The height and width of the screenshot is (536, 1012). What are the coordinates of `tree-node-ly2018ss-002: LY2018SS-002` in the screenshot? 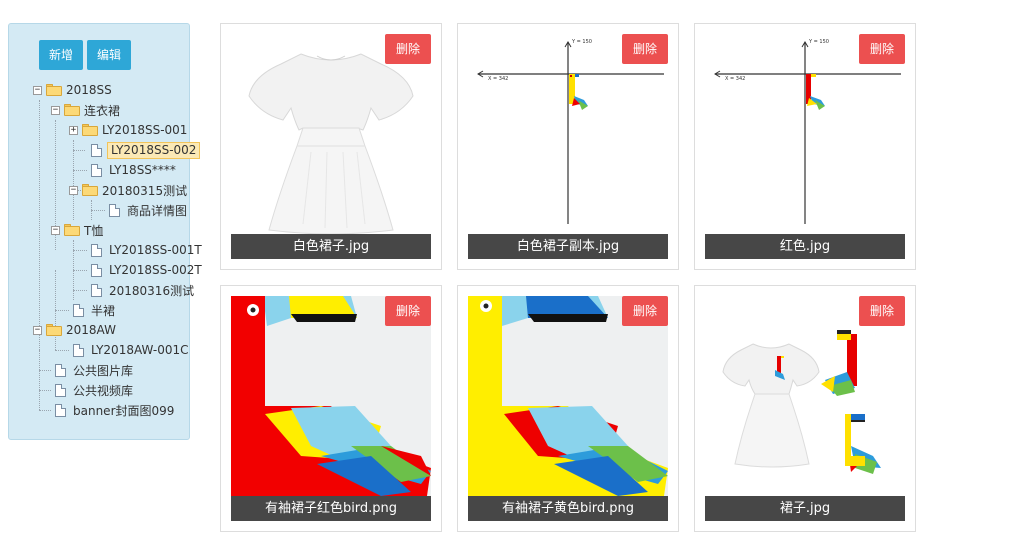 It's located at (145, 150).